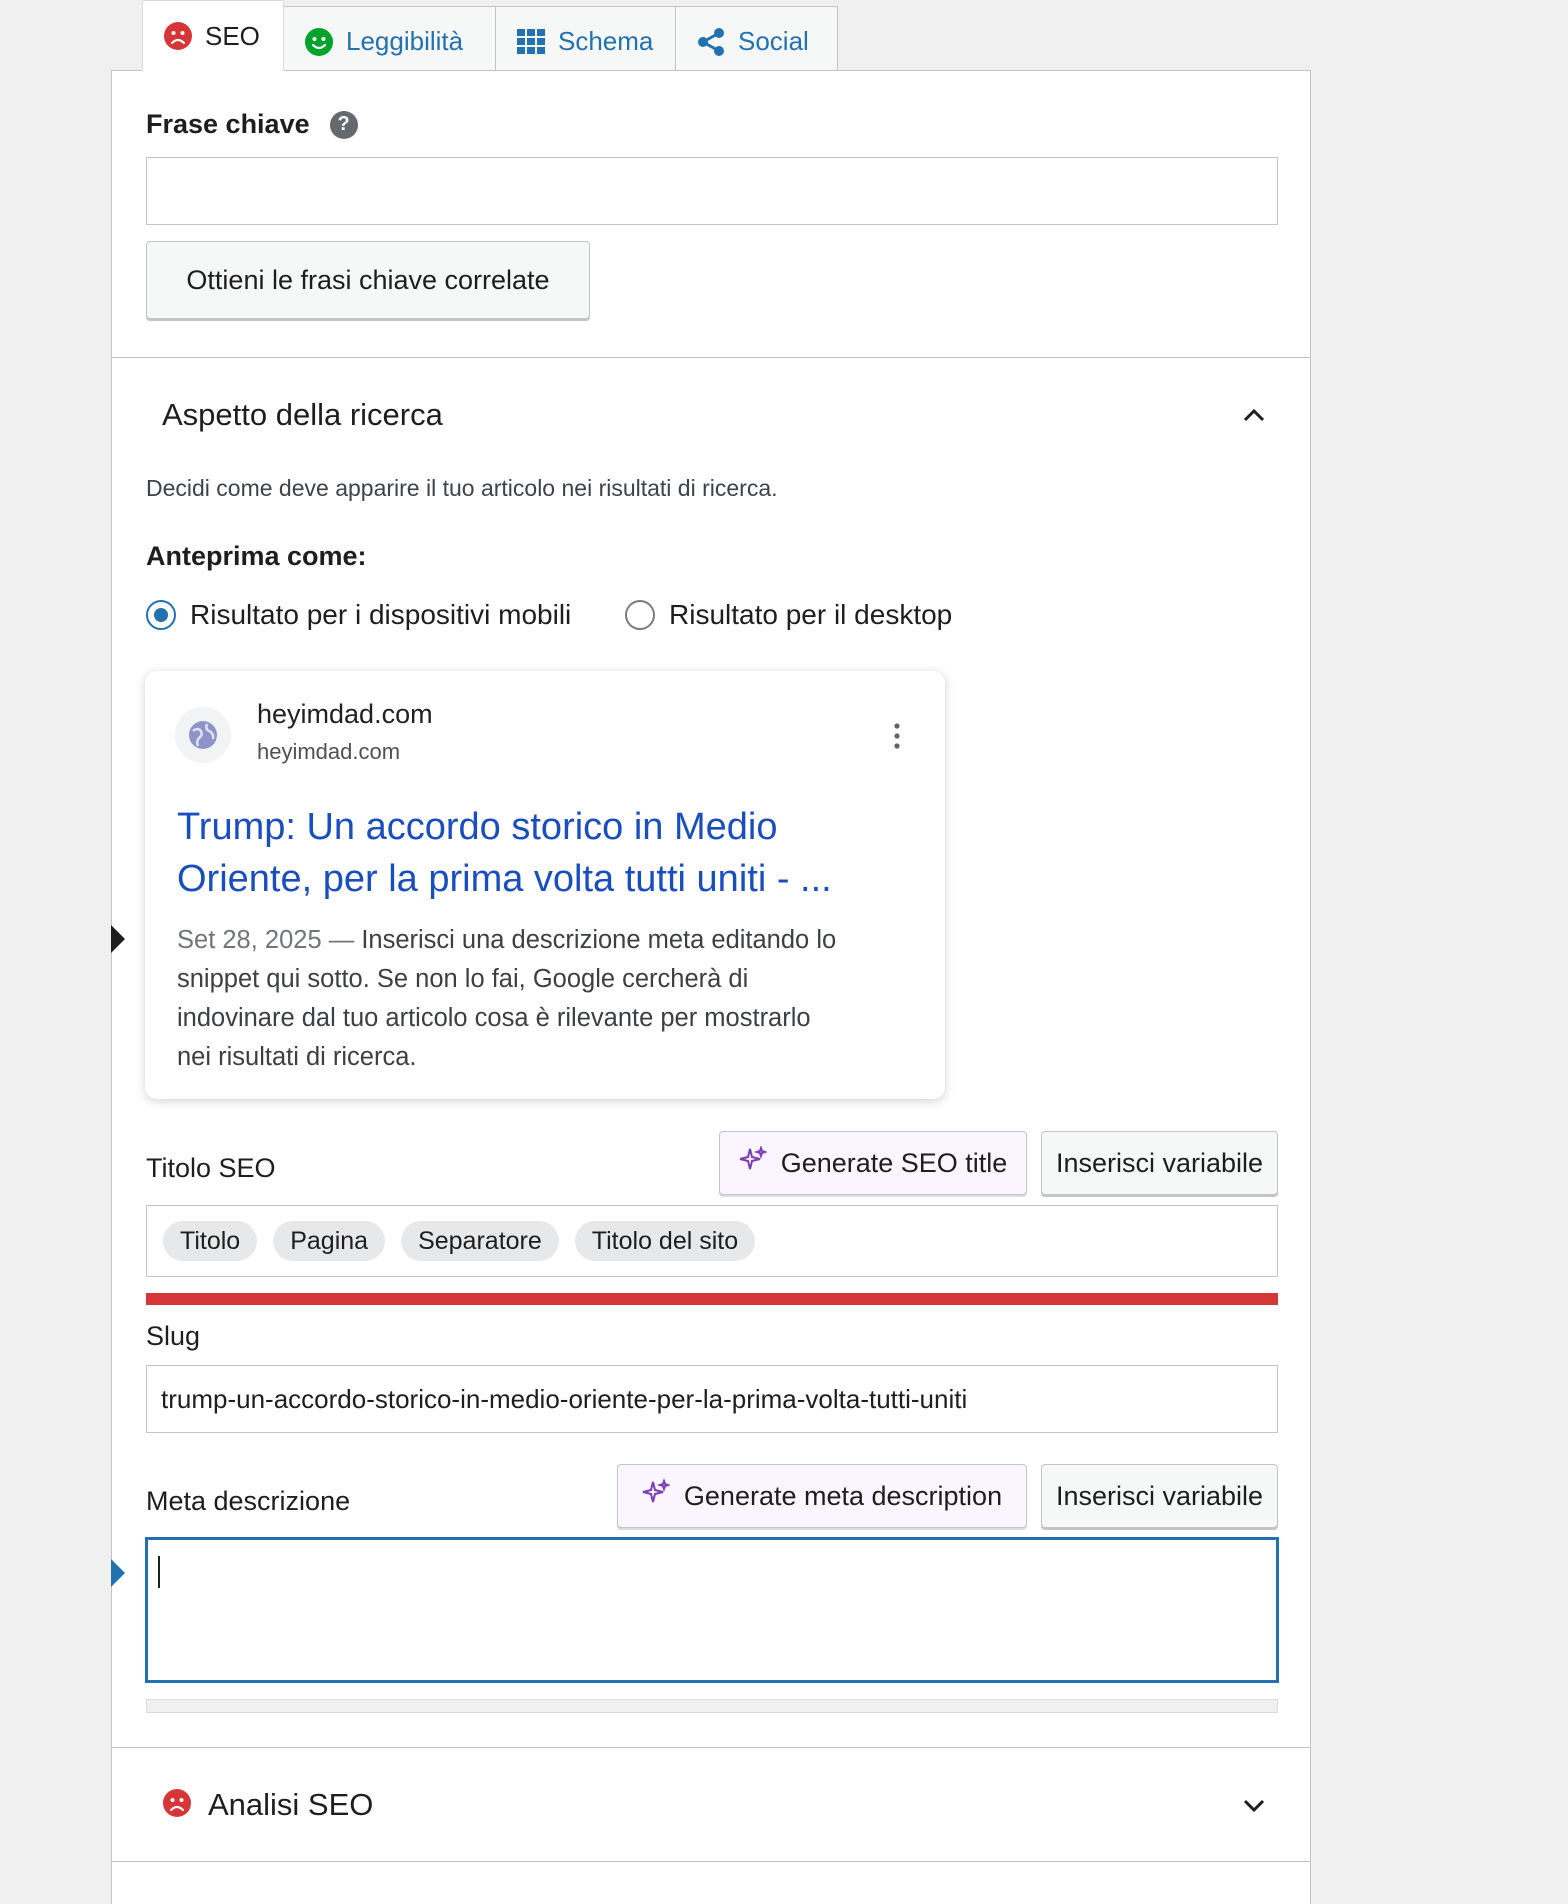 The height and width of the screenshot is (1904, 1568). I want to click on meta-description-progress, so click(712, 1706).